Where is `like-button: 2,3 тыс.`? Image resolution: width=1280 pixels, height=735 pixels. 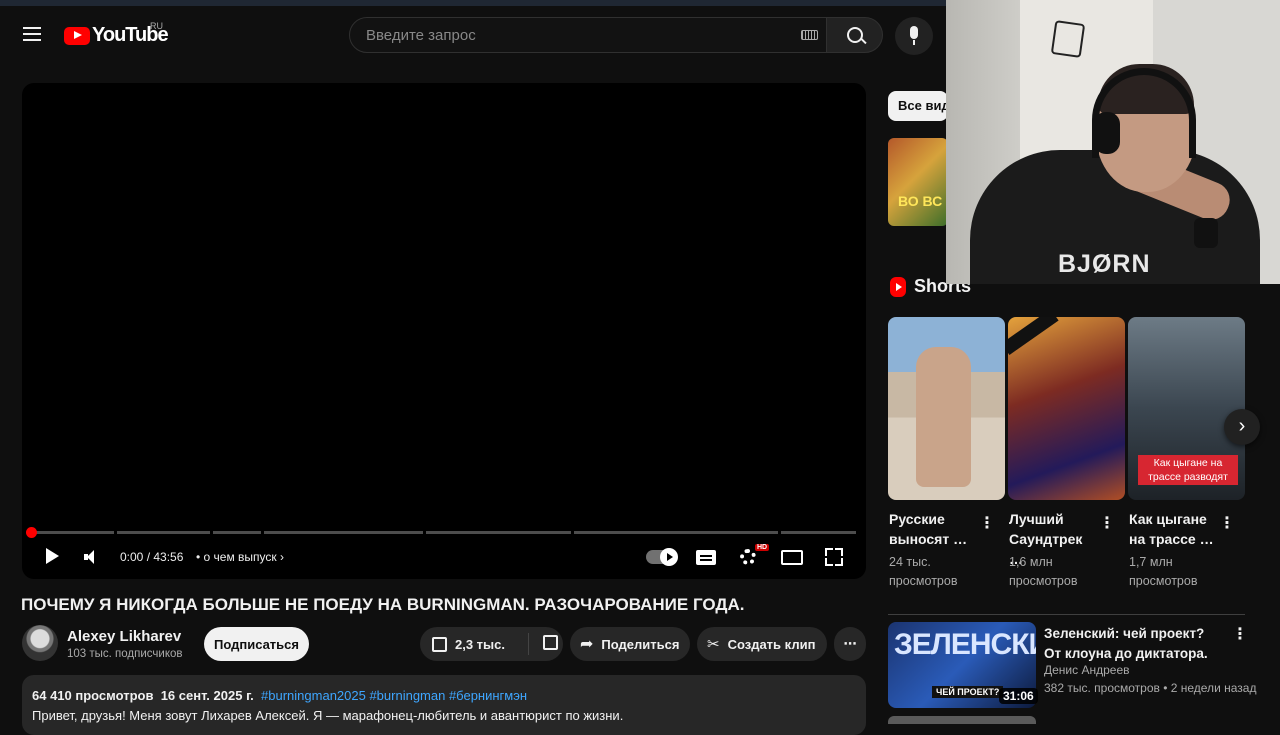
like-button: 2,3 тыс. is located at coordinates (474, 644).